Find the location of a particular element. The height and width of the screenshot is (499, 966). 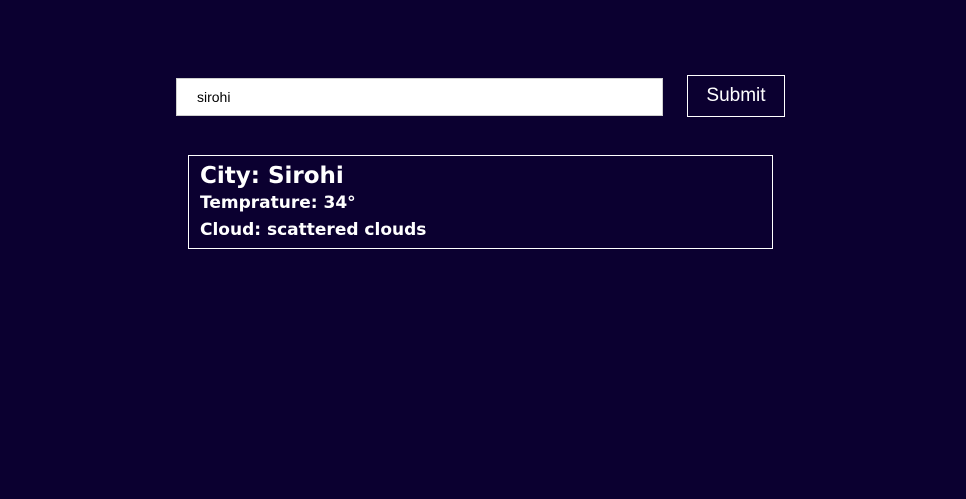

cloud-label: Cloud: is located at coordinates (231, 230).